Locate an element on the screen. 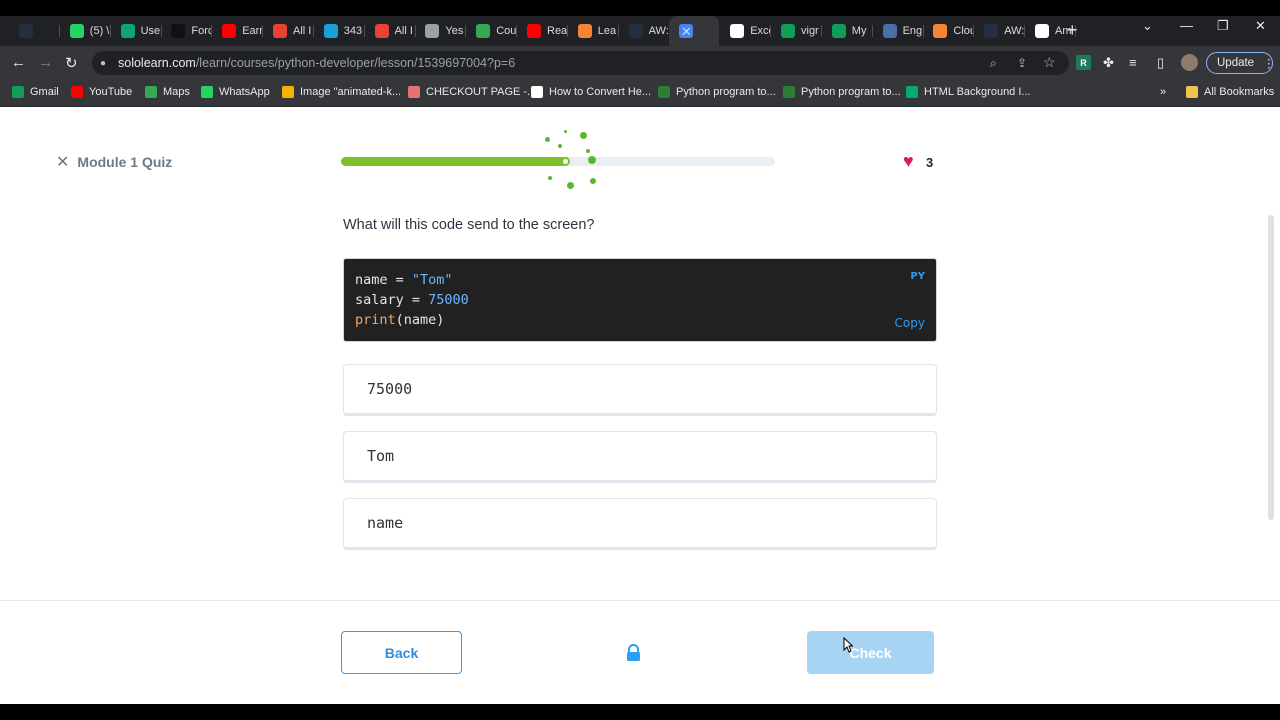  mouse-cursor-icon is located at coordinates (848, 645).